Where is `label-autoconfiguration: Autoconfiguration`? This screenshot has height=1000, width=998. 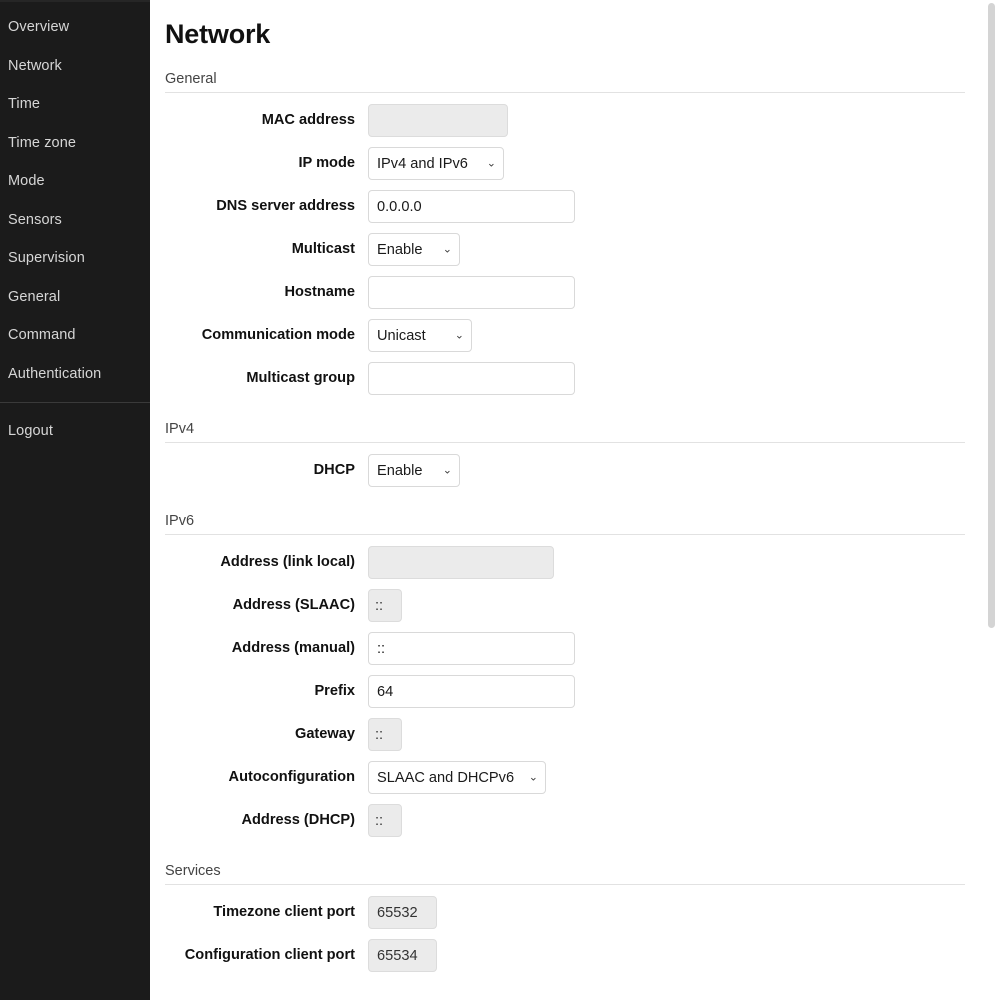 label-autoconfiguration: Autoconfiguration is located at coordinates (291, 777).